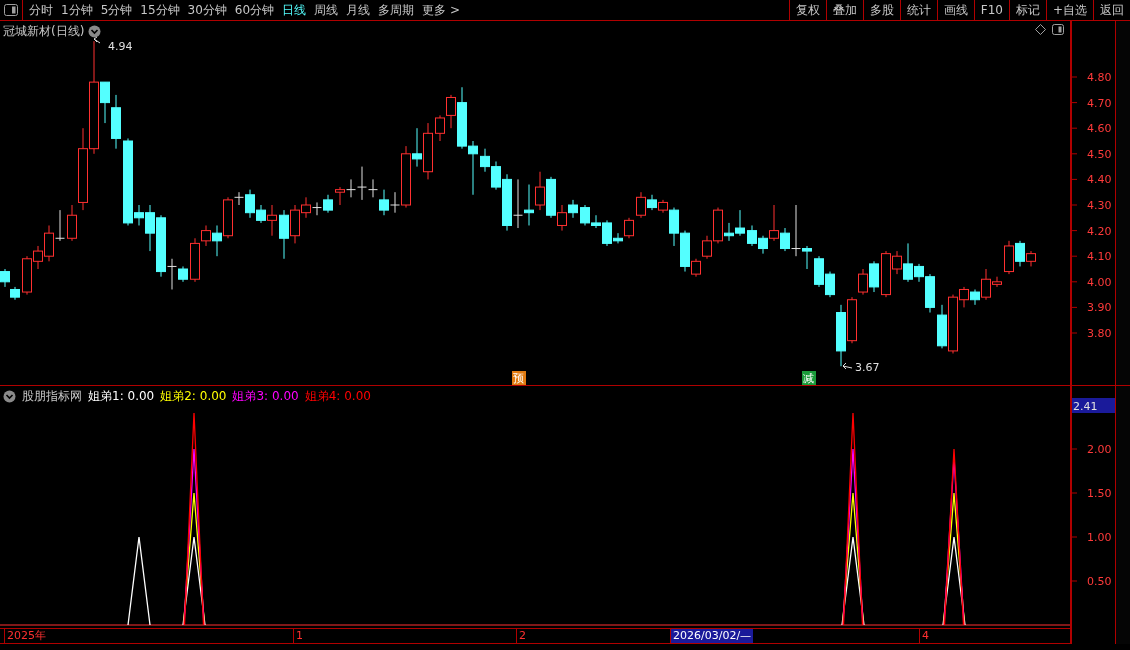 The height and width of the screenshot is (650, 1130). What do you see at coordinates (1099, 205) in the screenshot?
I see `price-axis-label: 4.30` at bounding box center [1099, 205].